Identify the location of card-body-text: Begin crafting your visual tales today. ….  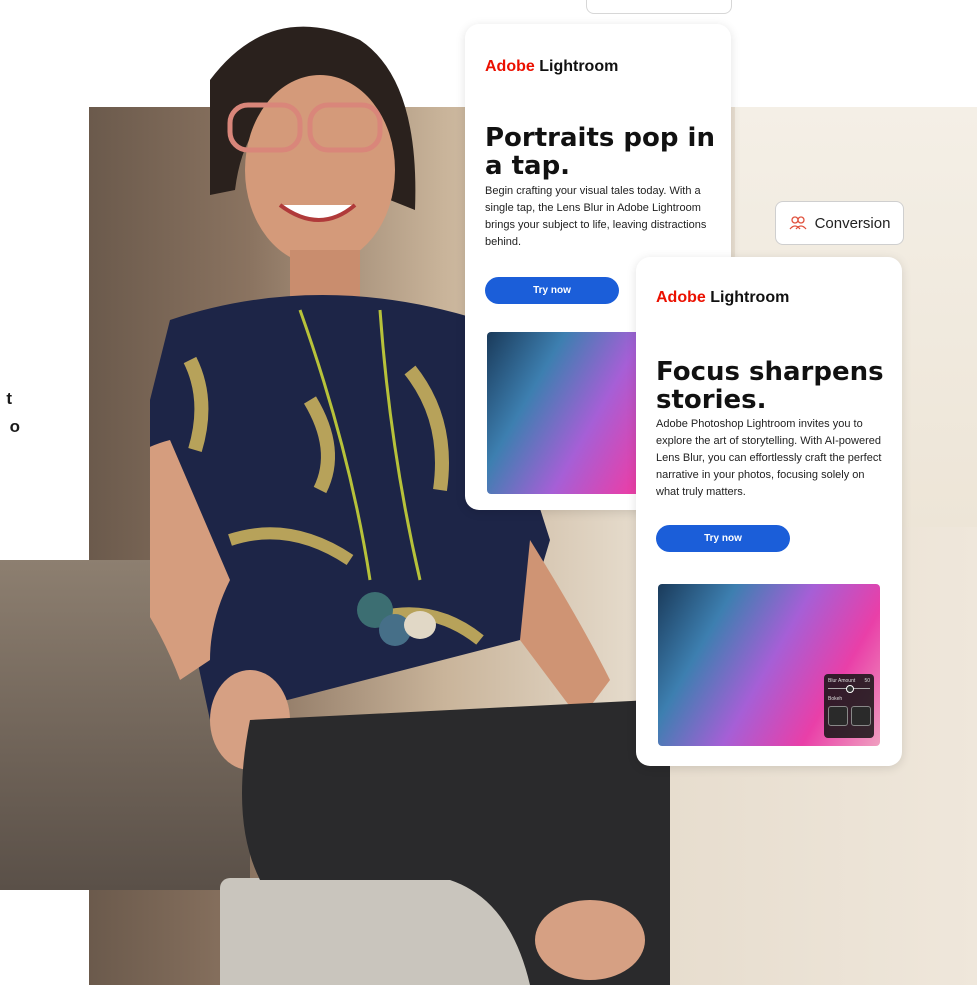
(596, 216).